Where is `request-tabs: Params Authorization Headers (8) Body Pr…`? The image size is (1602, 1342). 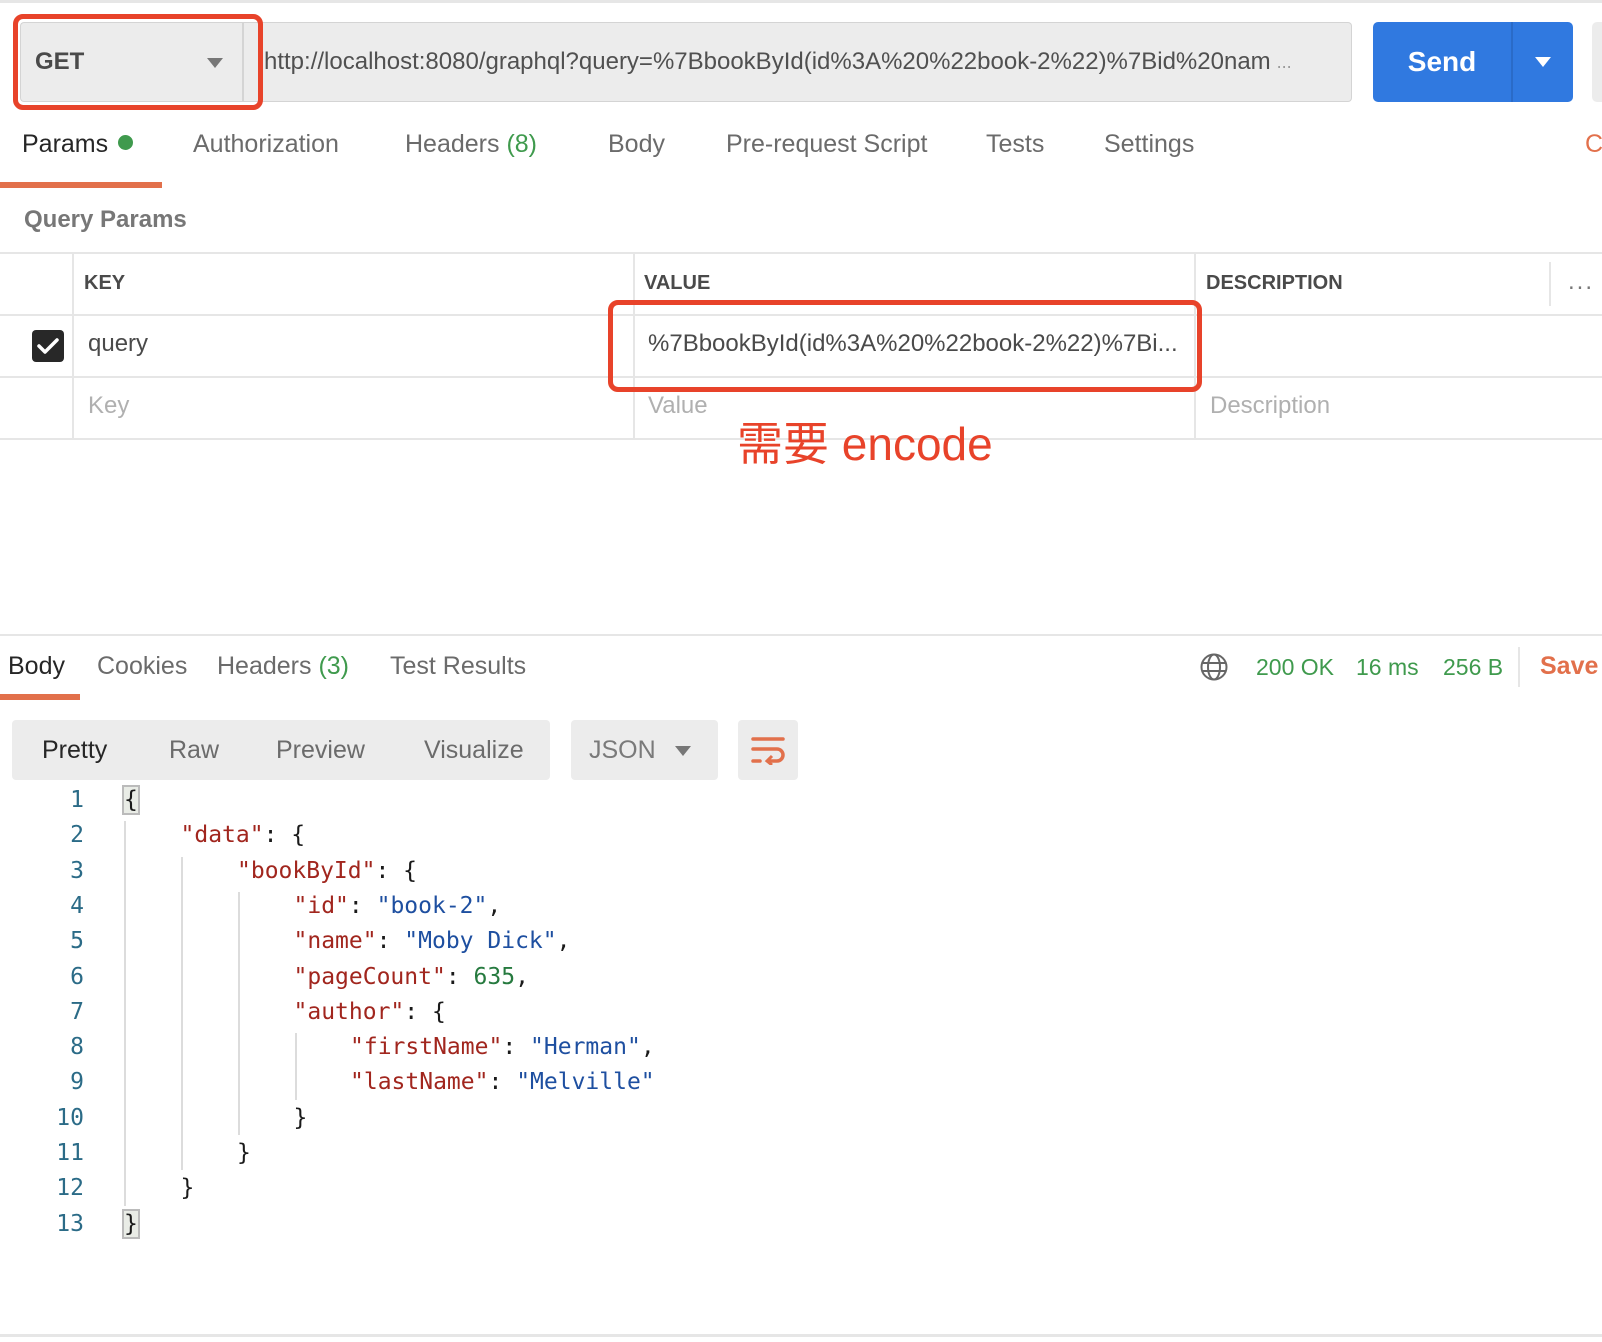 request-tabs: Params Authorization Headers (8) Body Pr… is located at coordinates (801, 159).